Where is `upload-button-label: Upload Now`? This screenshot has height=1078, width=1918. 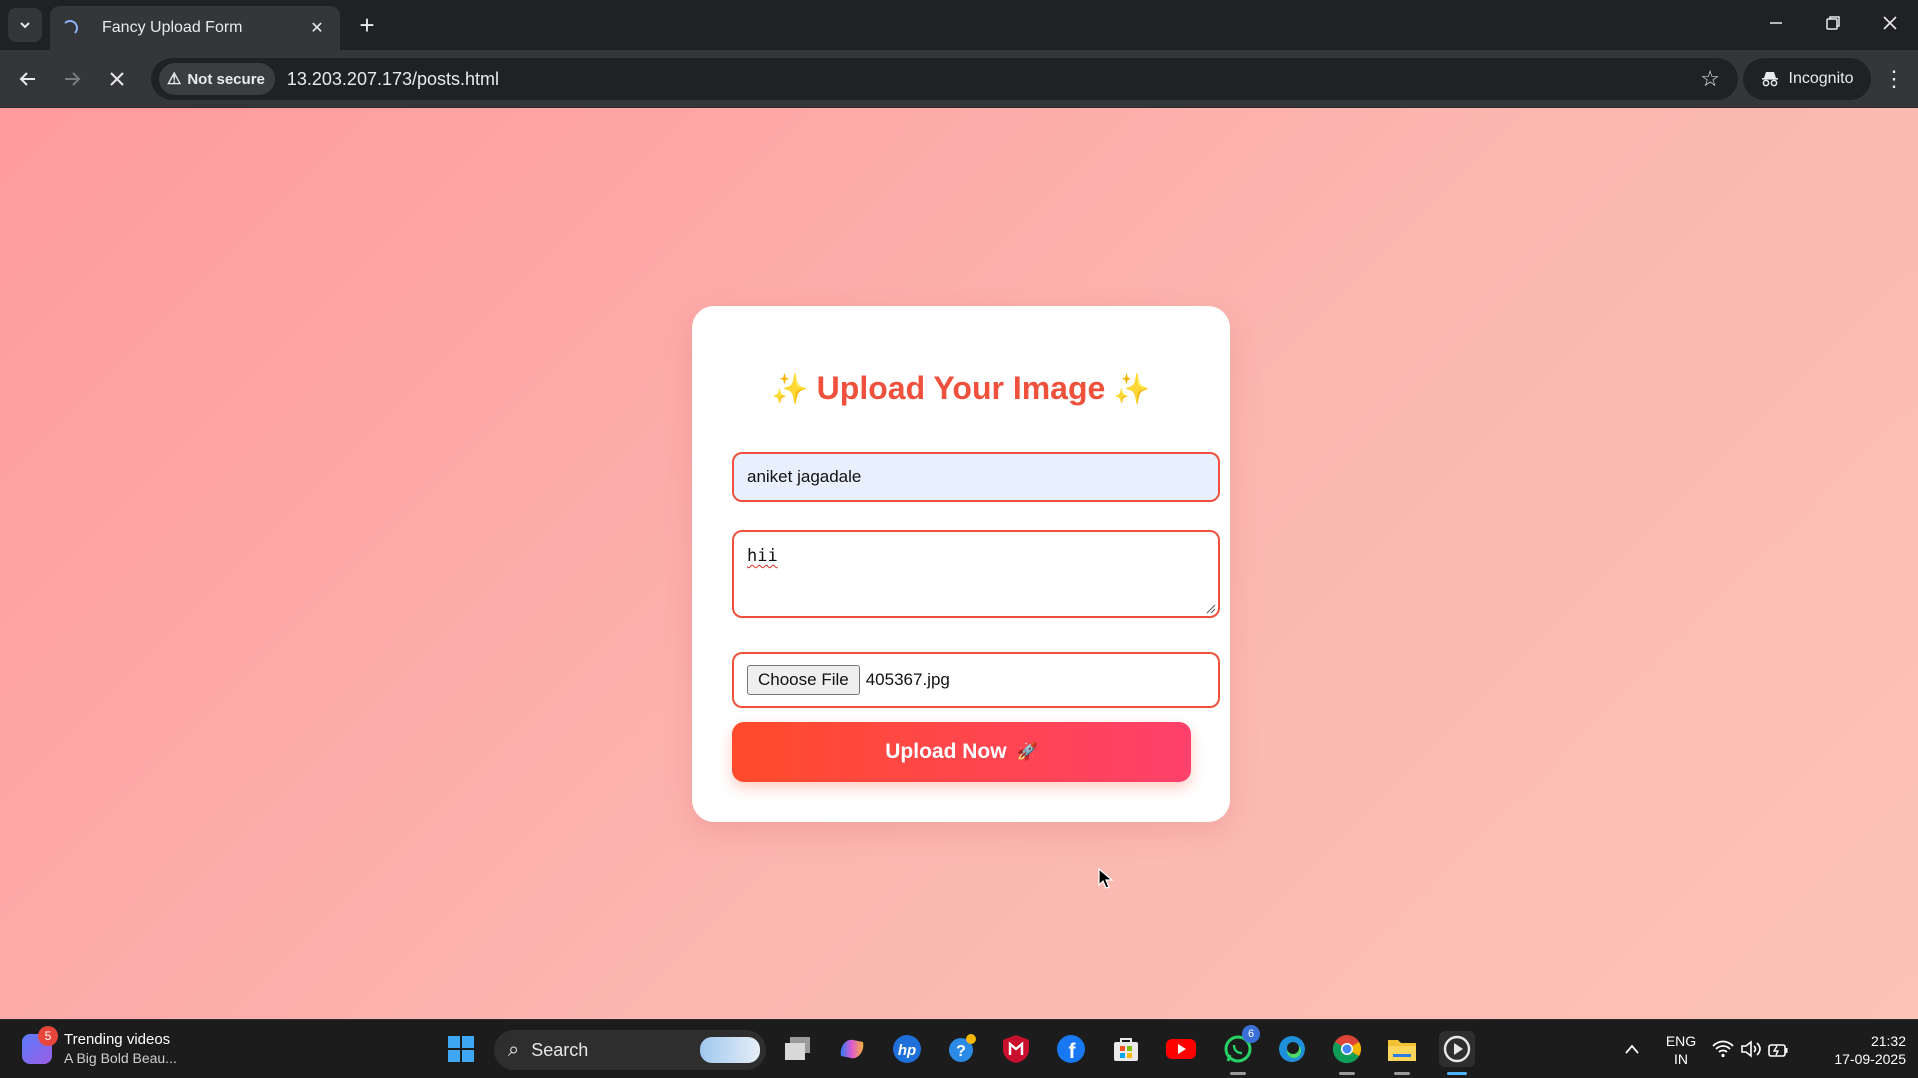 upload-button-label: Upload Now is located at coordinates (946, 751).